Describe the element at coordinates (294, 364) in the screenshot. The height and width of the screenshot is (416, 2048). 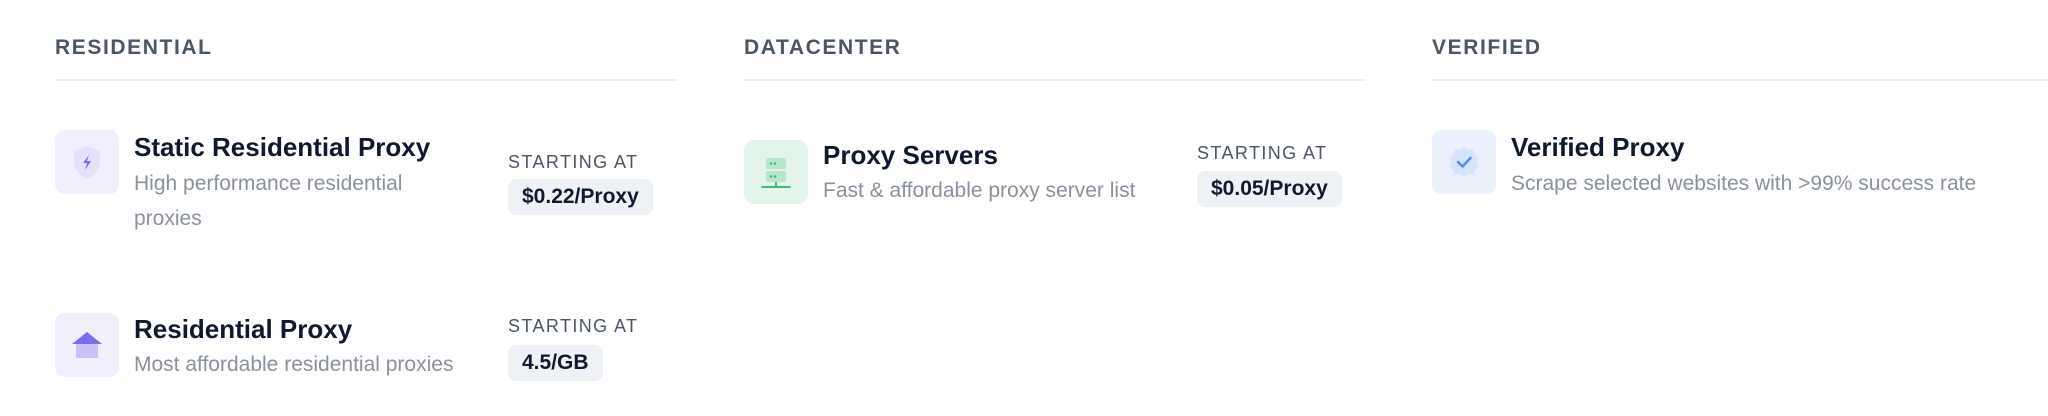
I see `product-description: Most affordable residential proxies` at that location.